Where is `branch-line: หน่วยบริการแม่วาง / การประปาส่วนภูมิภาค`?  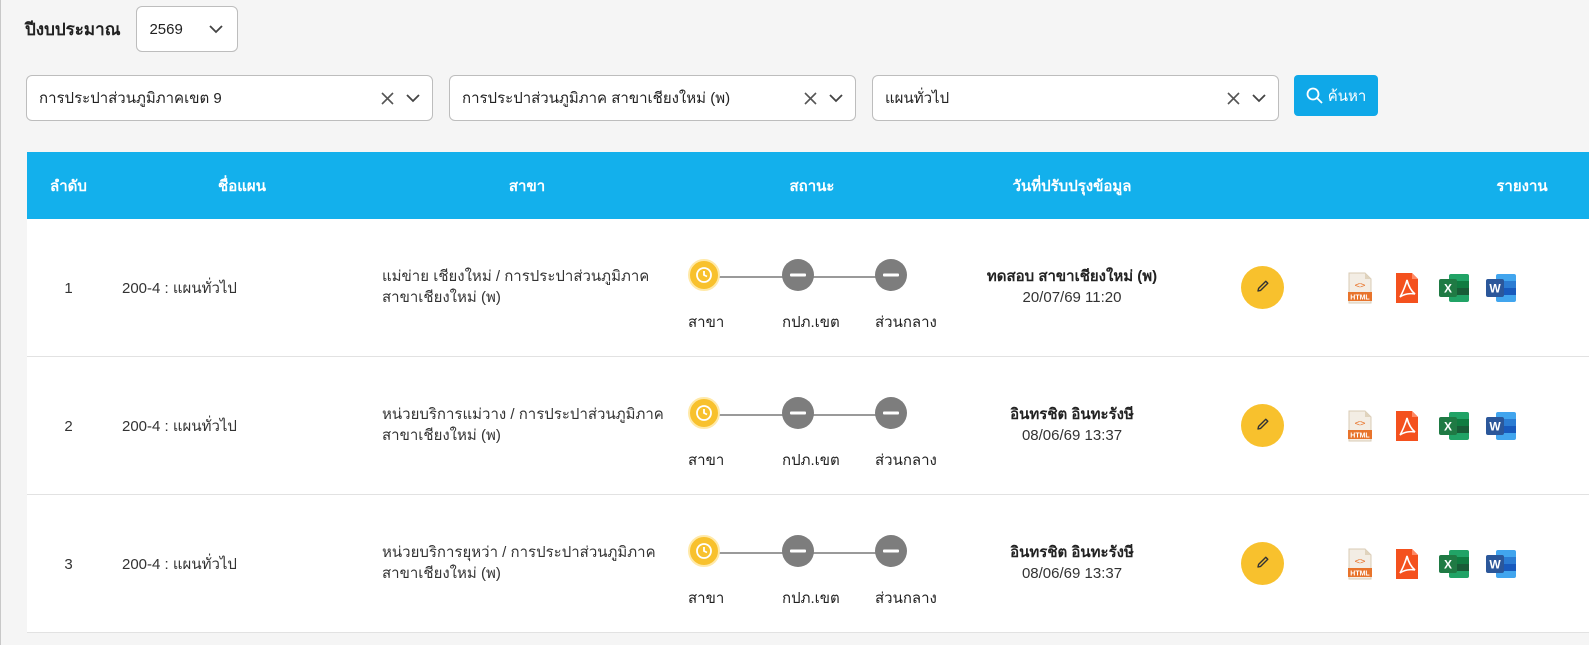
branch-line: หน่วยบริการแม่วาง / การประปาส่วนภูมิภาค is located at coordinates (523, 414).